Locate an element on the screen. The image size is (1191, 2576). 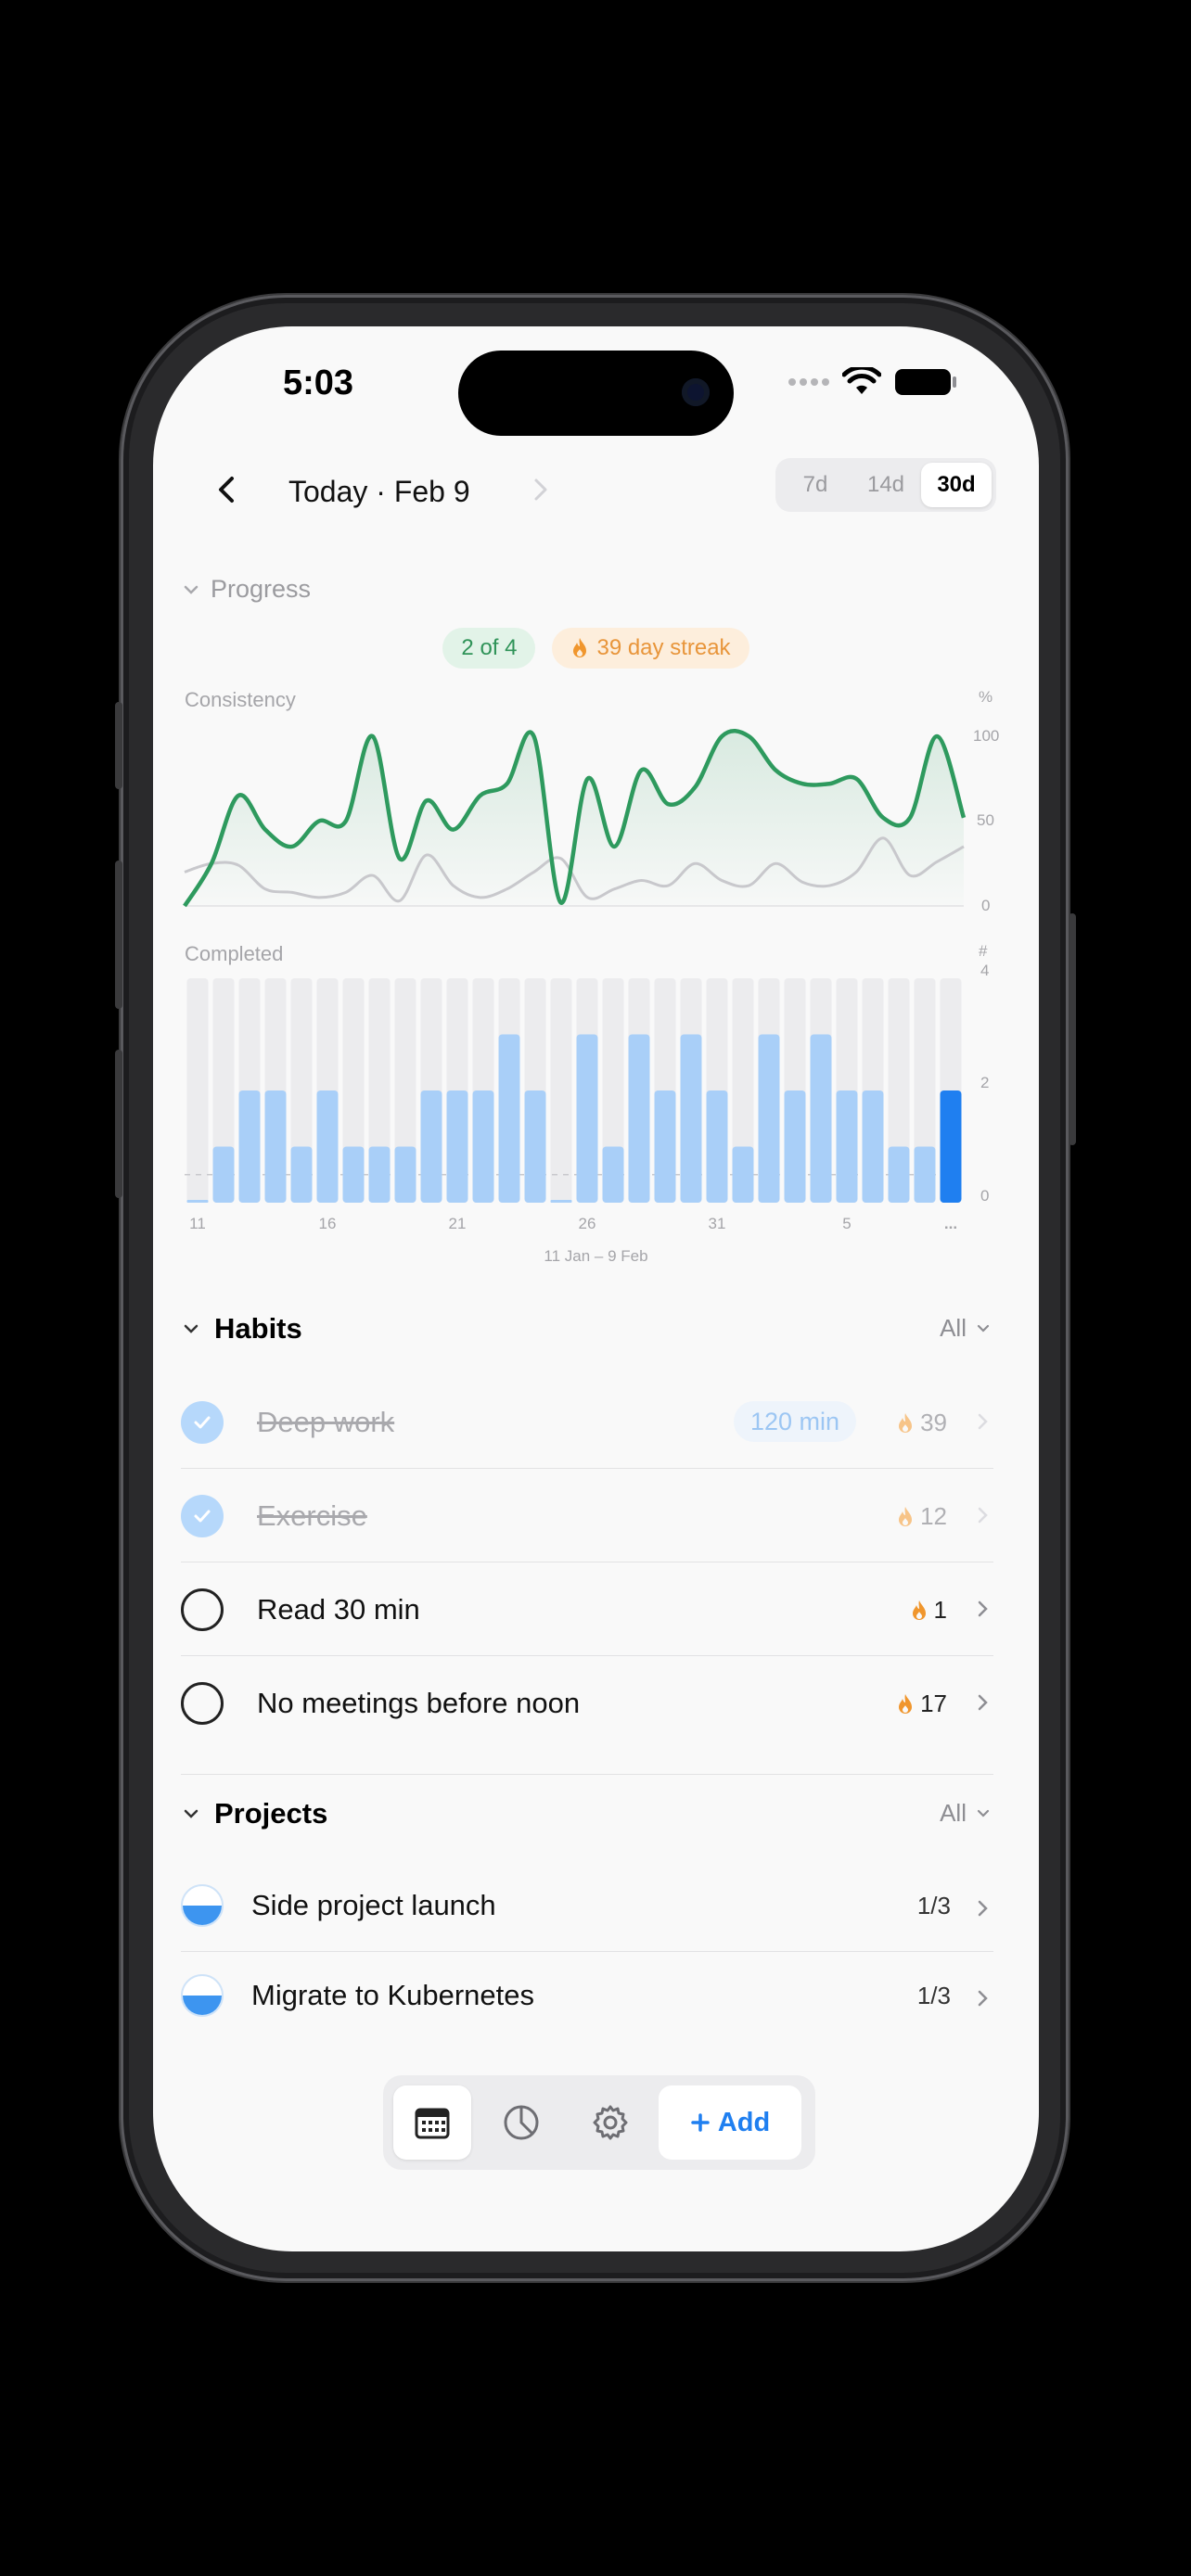
x-tick-label: 11 is located at coordinates (197, 1223).